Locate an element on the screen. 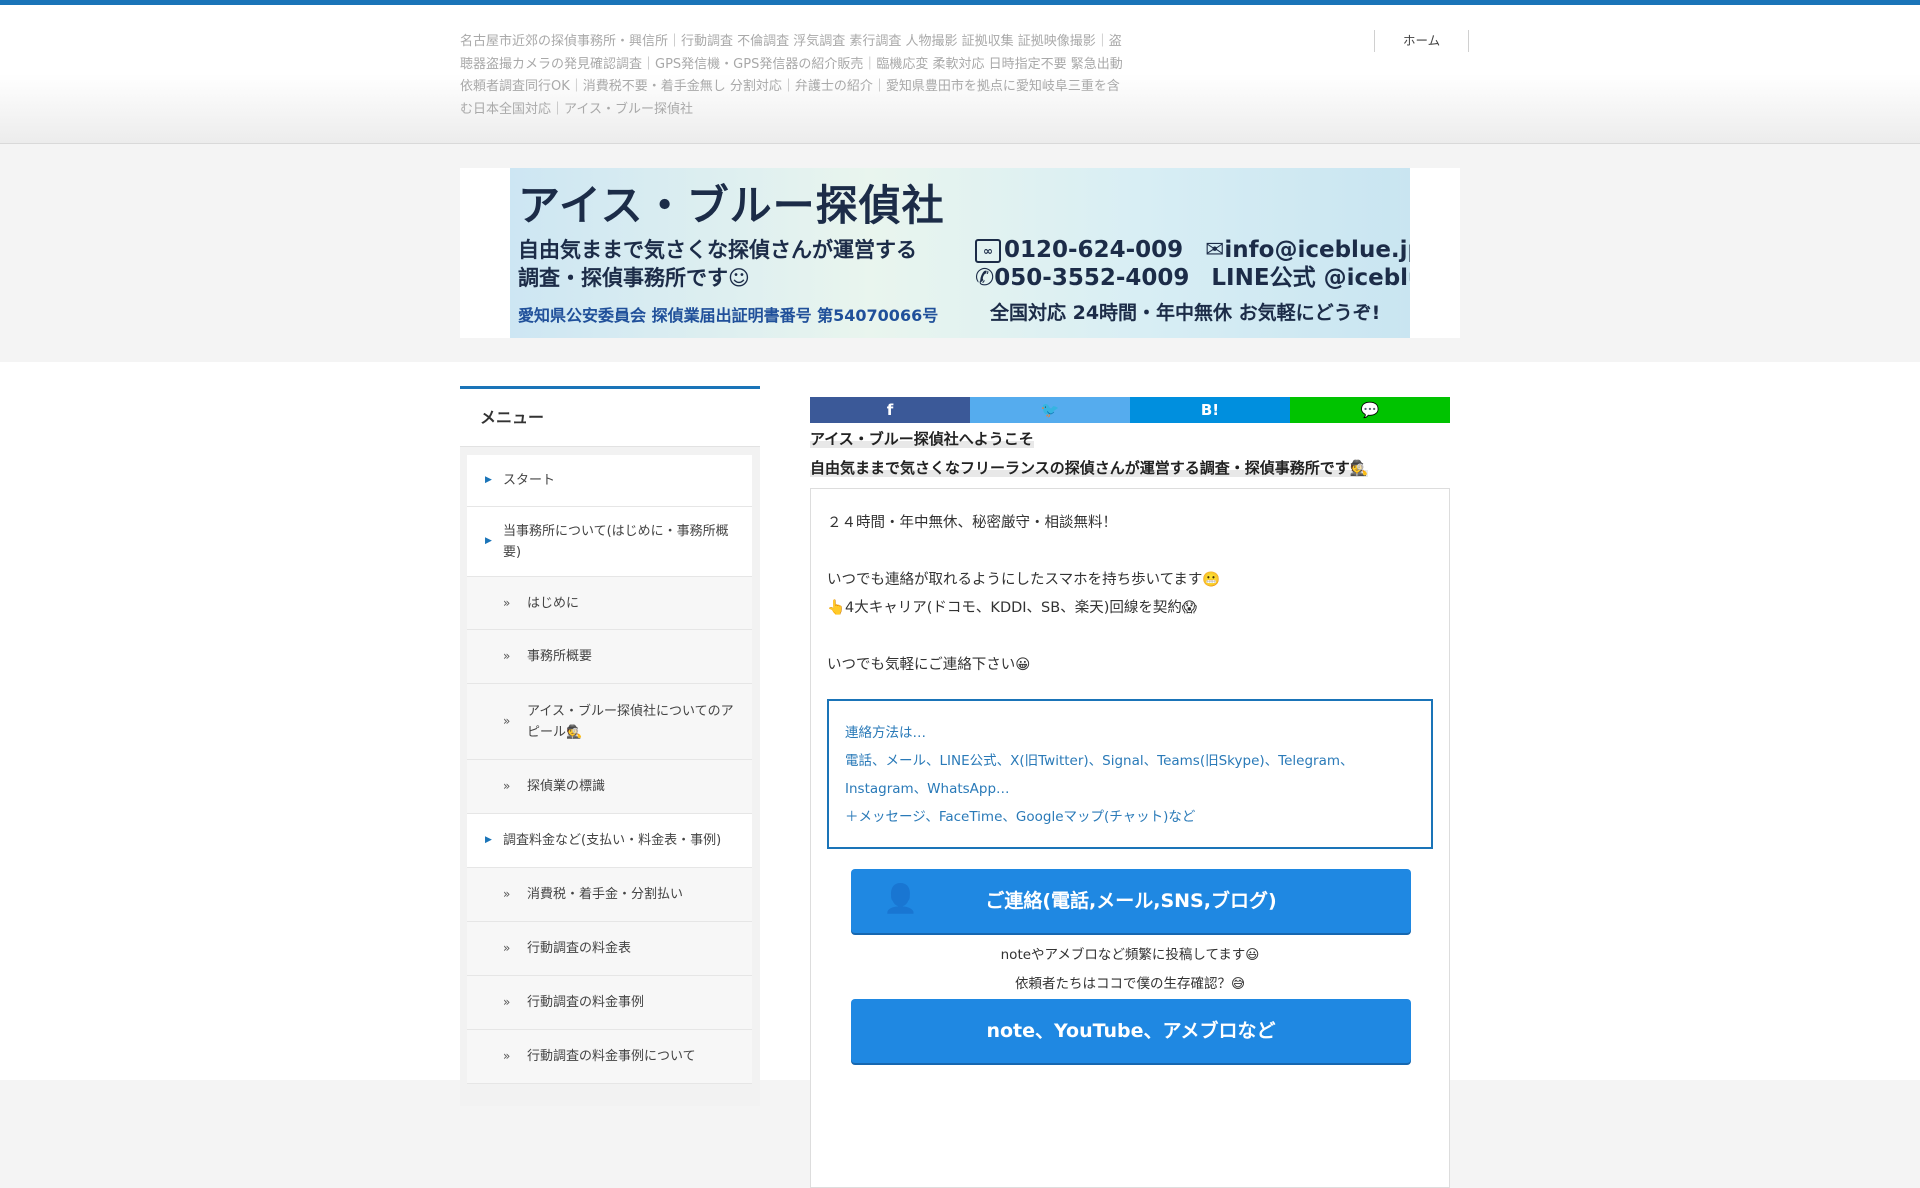 The width and height of the screenshot is (1920, 1188). sidebar-item-label: 事務所概要 is located at coordinates (560, 656).